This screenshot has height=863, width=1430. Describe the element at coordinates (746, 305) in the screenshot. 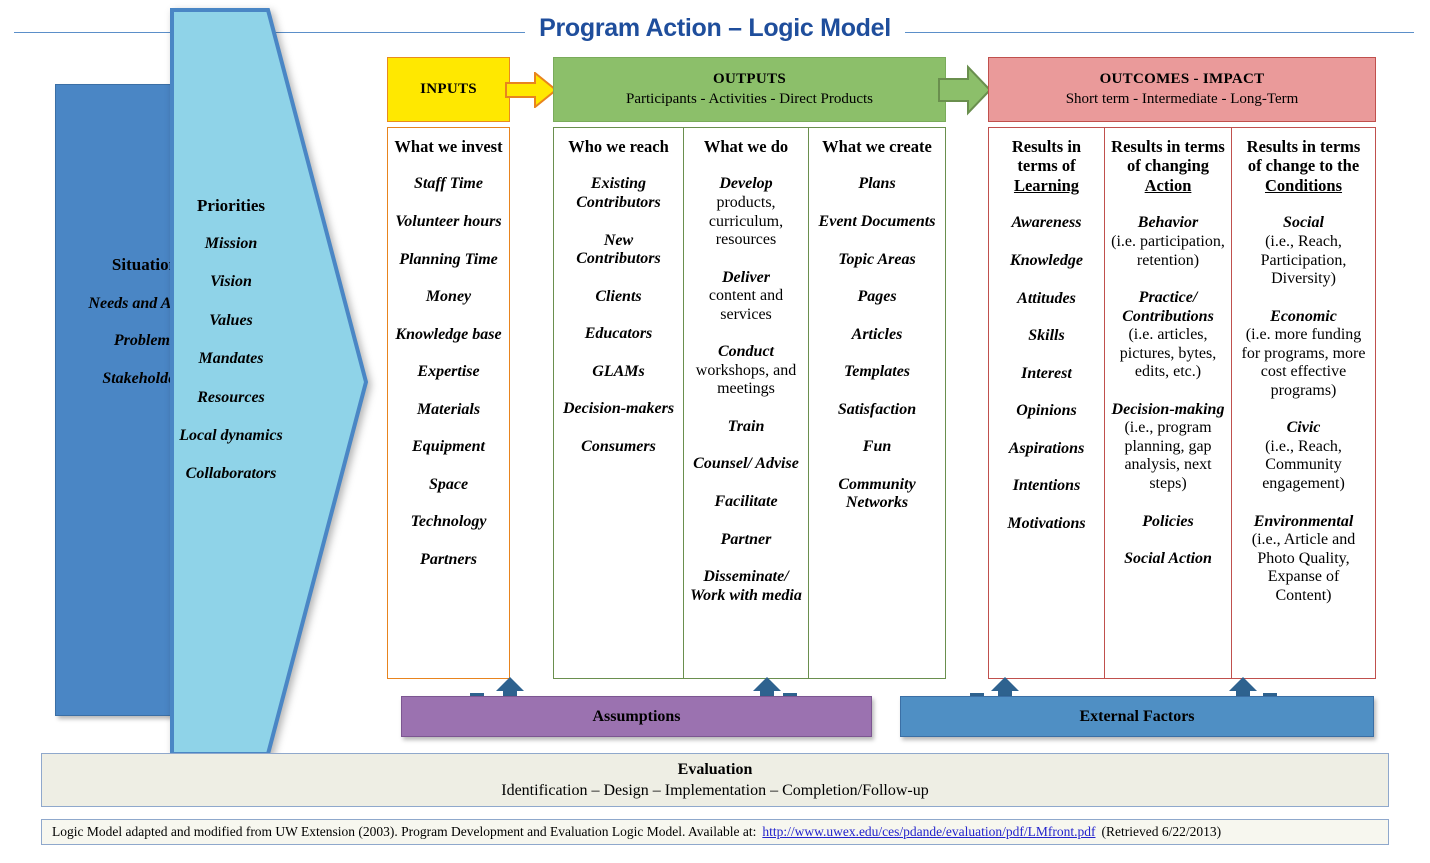

I see `do-item-1-plain: content and services` at that location.